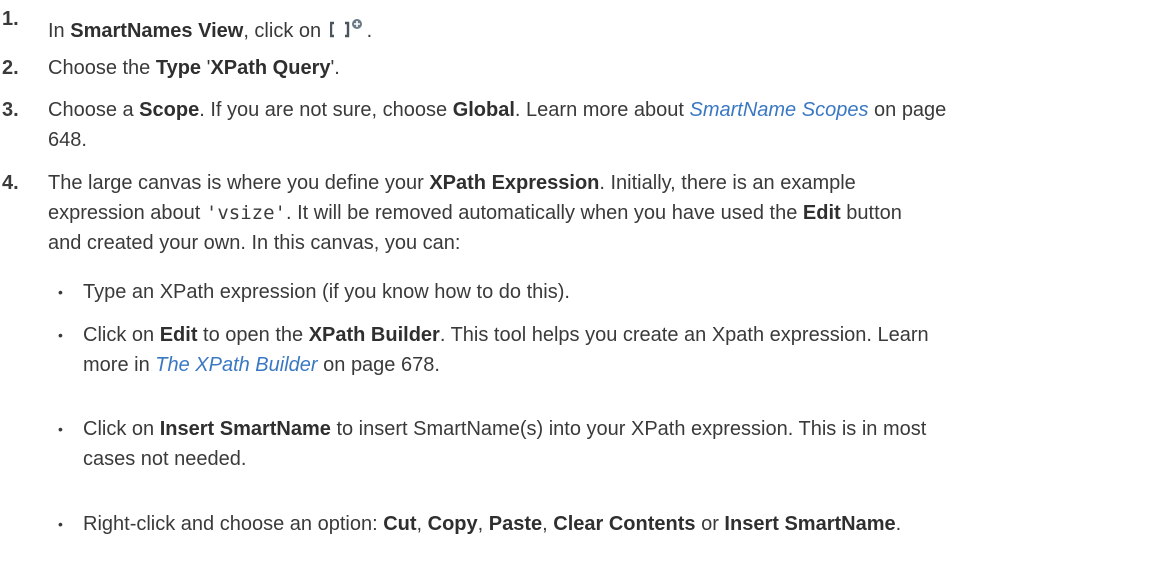 The height and width of the screenshot is (561, 1168). Describe the element at coordinates (194, 68) in the screenshot. I see `step-text: Choose the Type 'XPath Query'.` at that location.